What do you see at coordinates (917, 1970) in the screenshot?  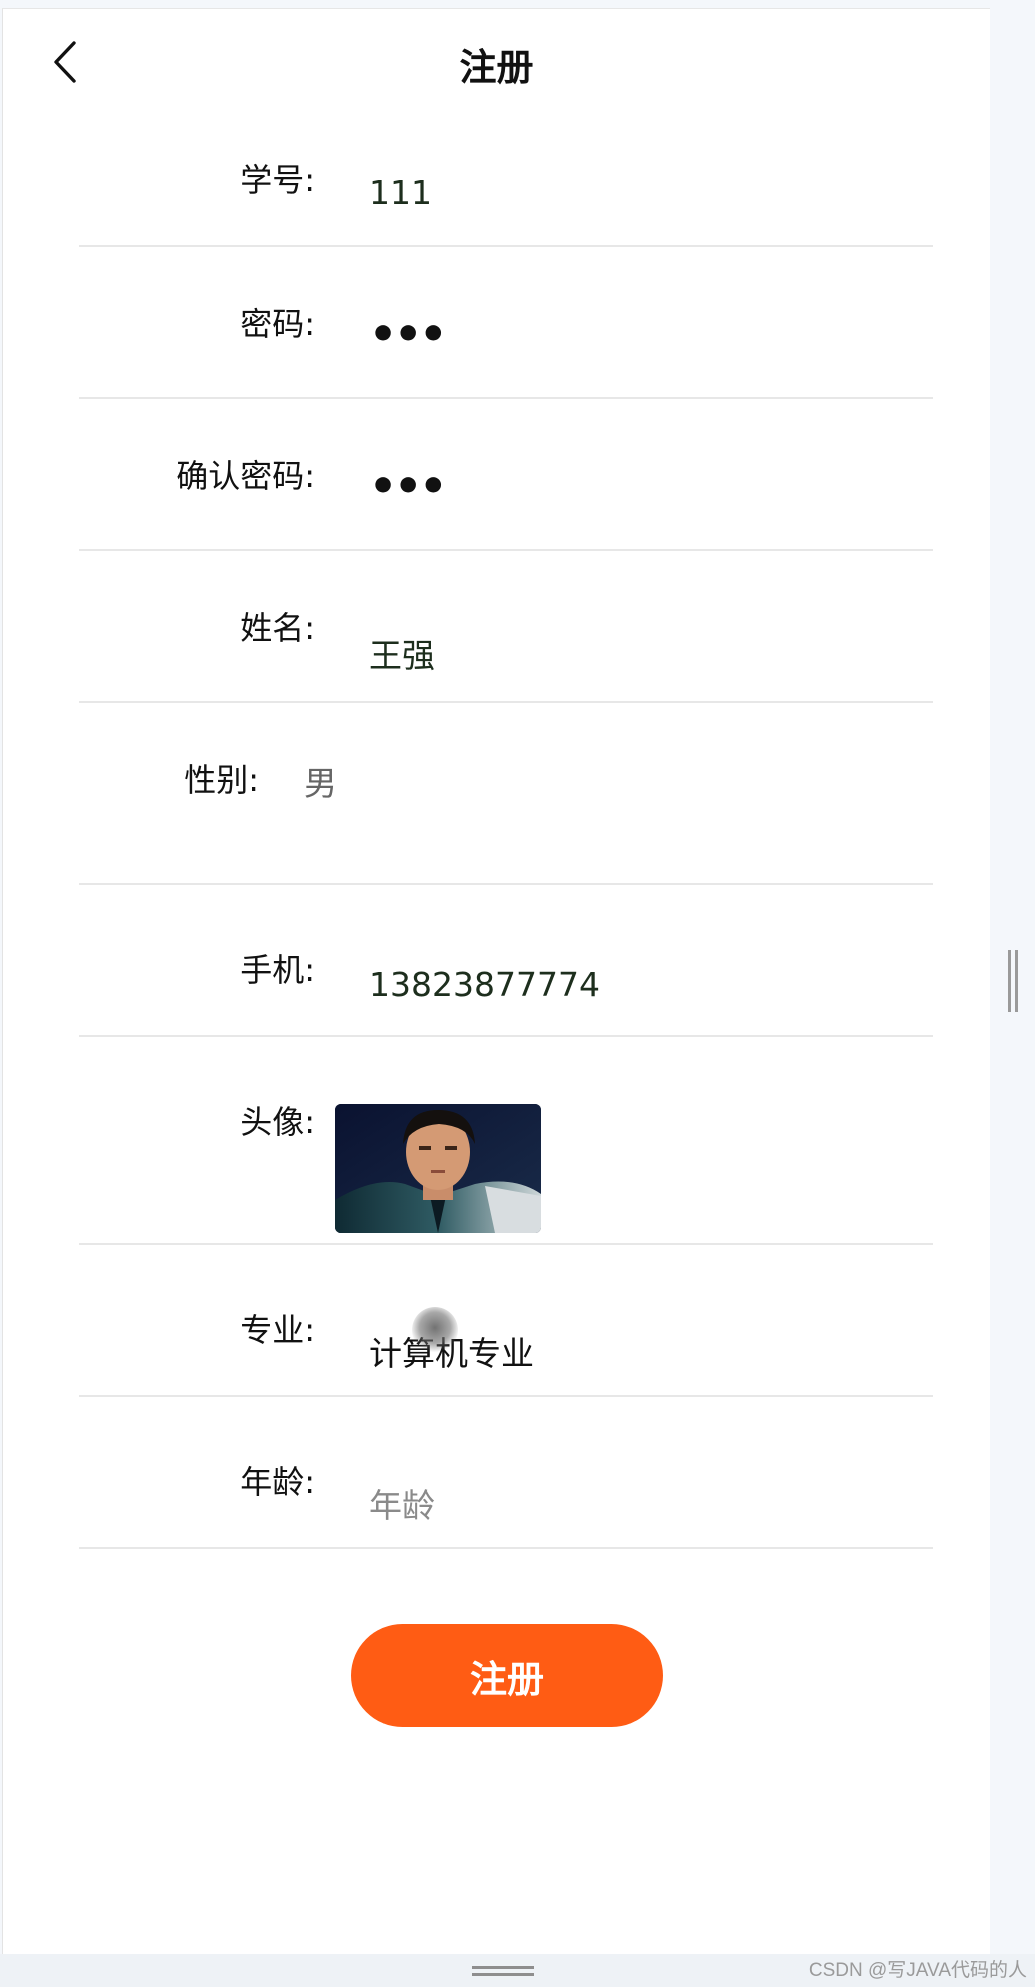 I see `watermark: CSDN @写JAVA代码的人` at bounding box center [917, 1970].